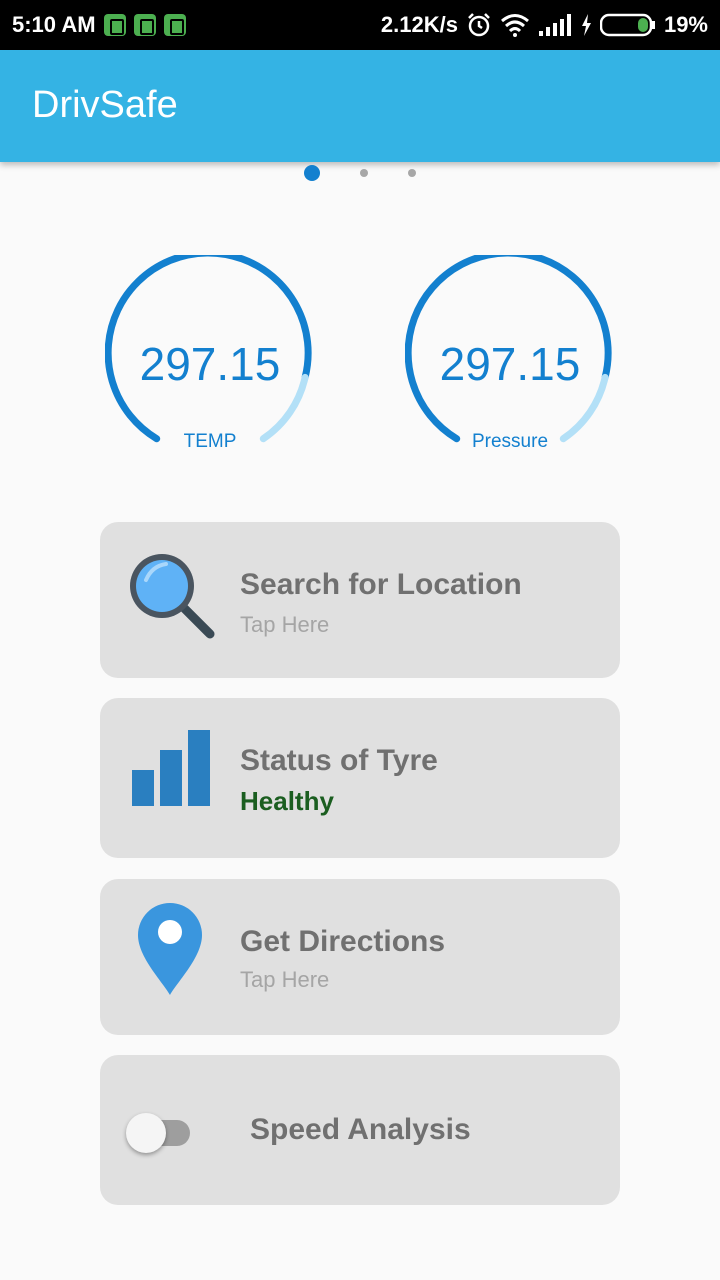 The image size is (720, 1280). I want to click on status-bar-right: 2.12K/s 19%, so click(544, 25).